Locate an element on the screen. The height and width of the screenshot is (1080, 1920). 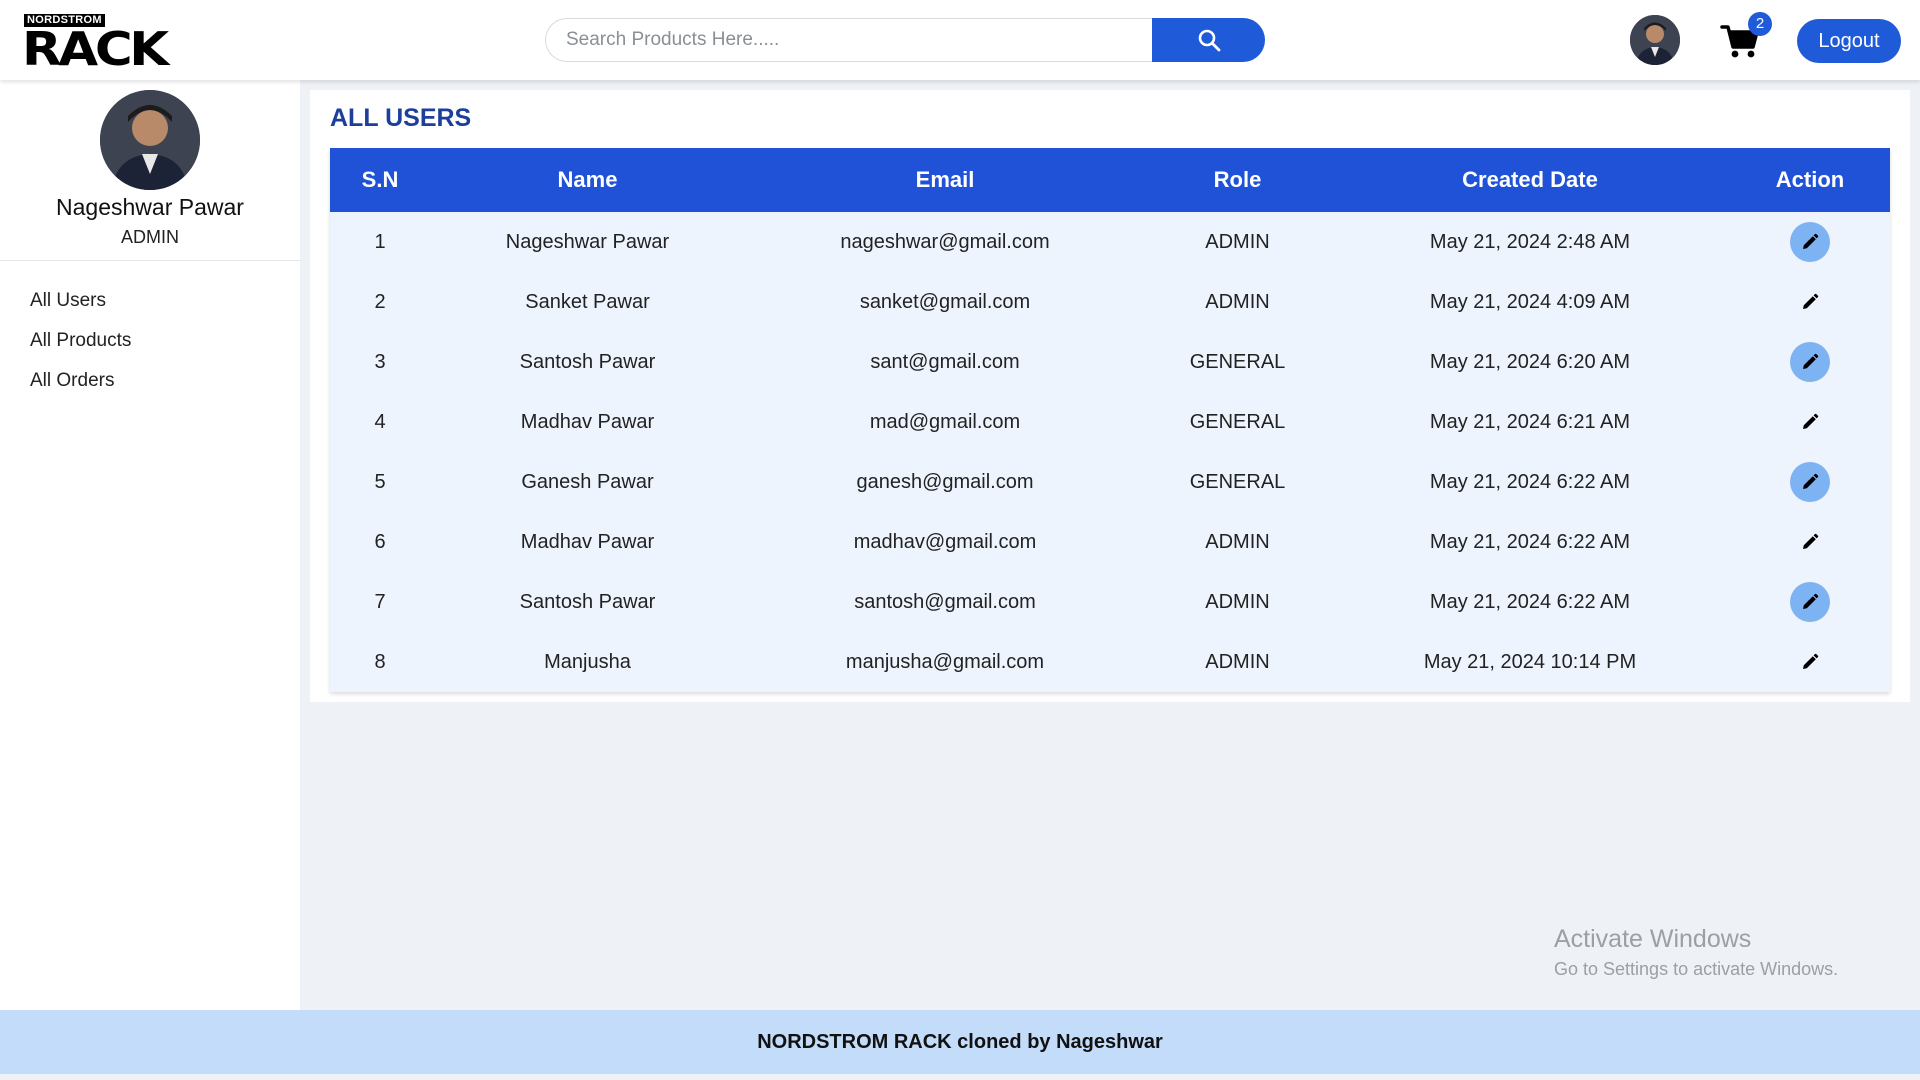
table-header-row: S.N Name Email Role Created Date Action is located at coordinates (1110, 180).